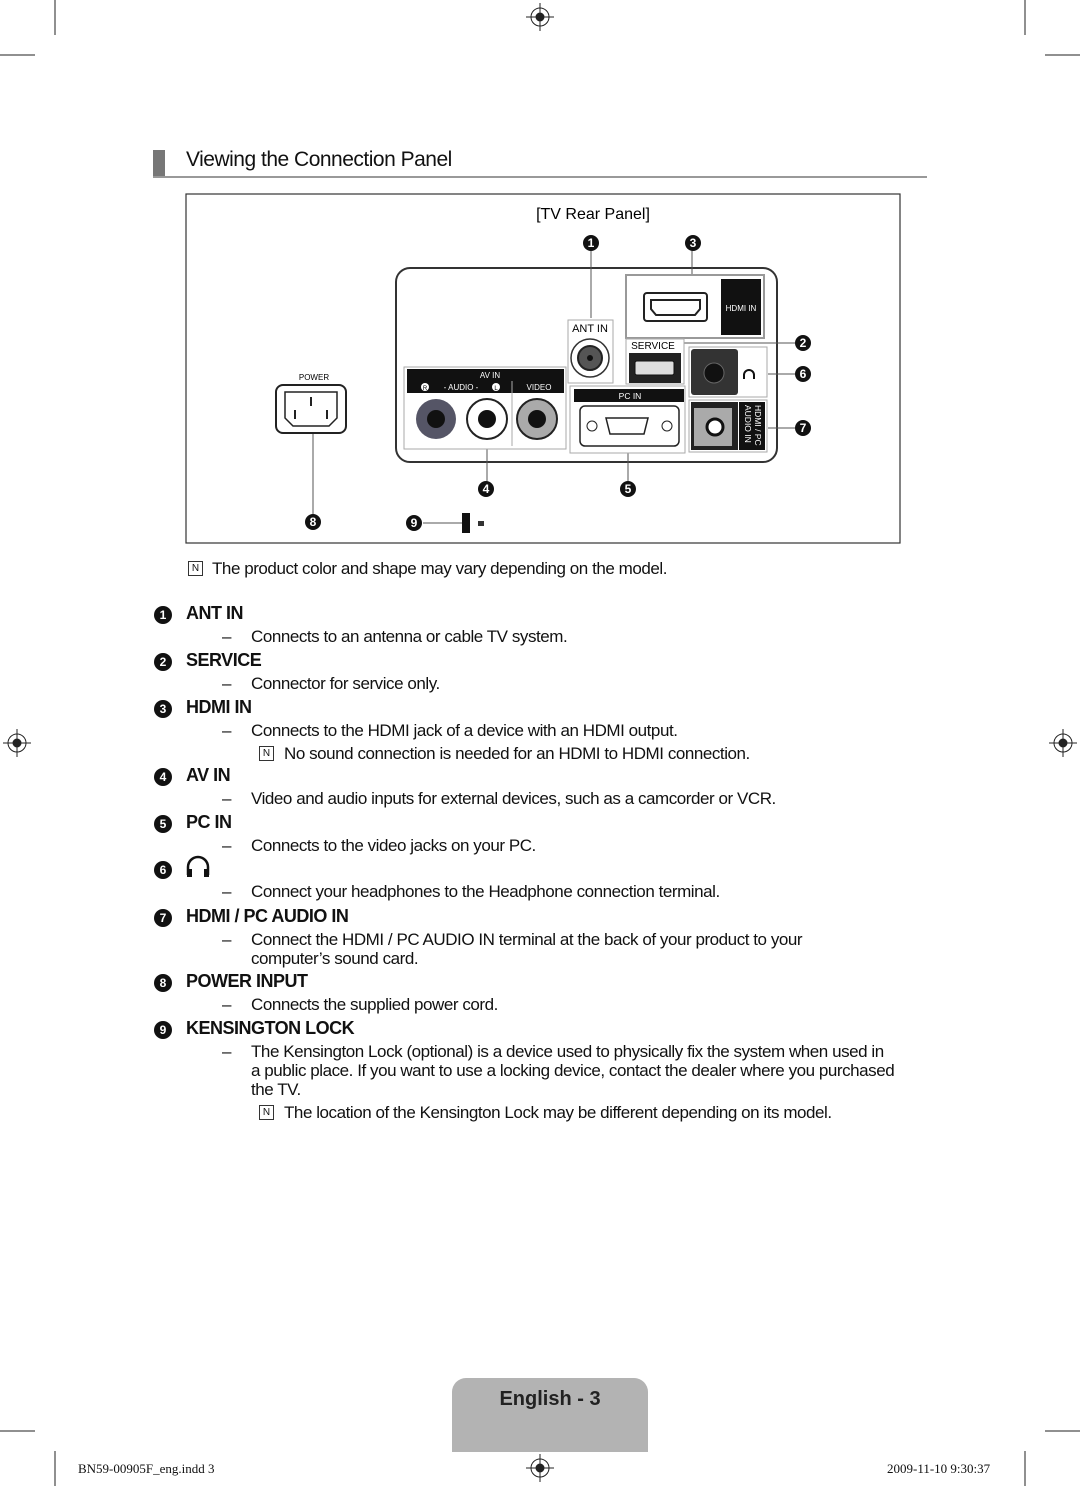 This screenshot has height=1486, width=1080. Describe the element at coordinates (628, 489) in the screenshot. I see `callout-5: 5` at that location.